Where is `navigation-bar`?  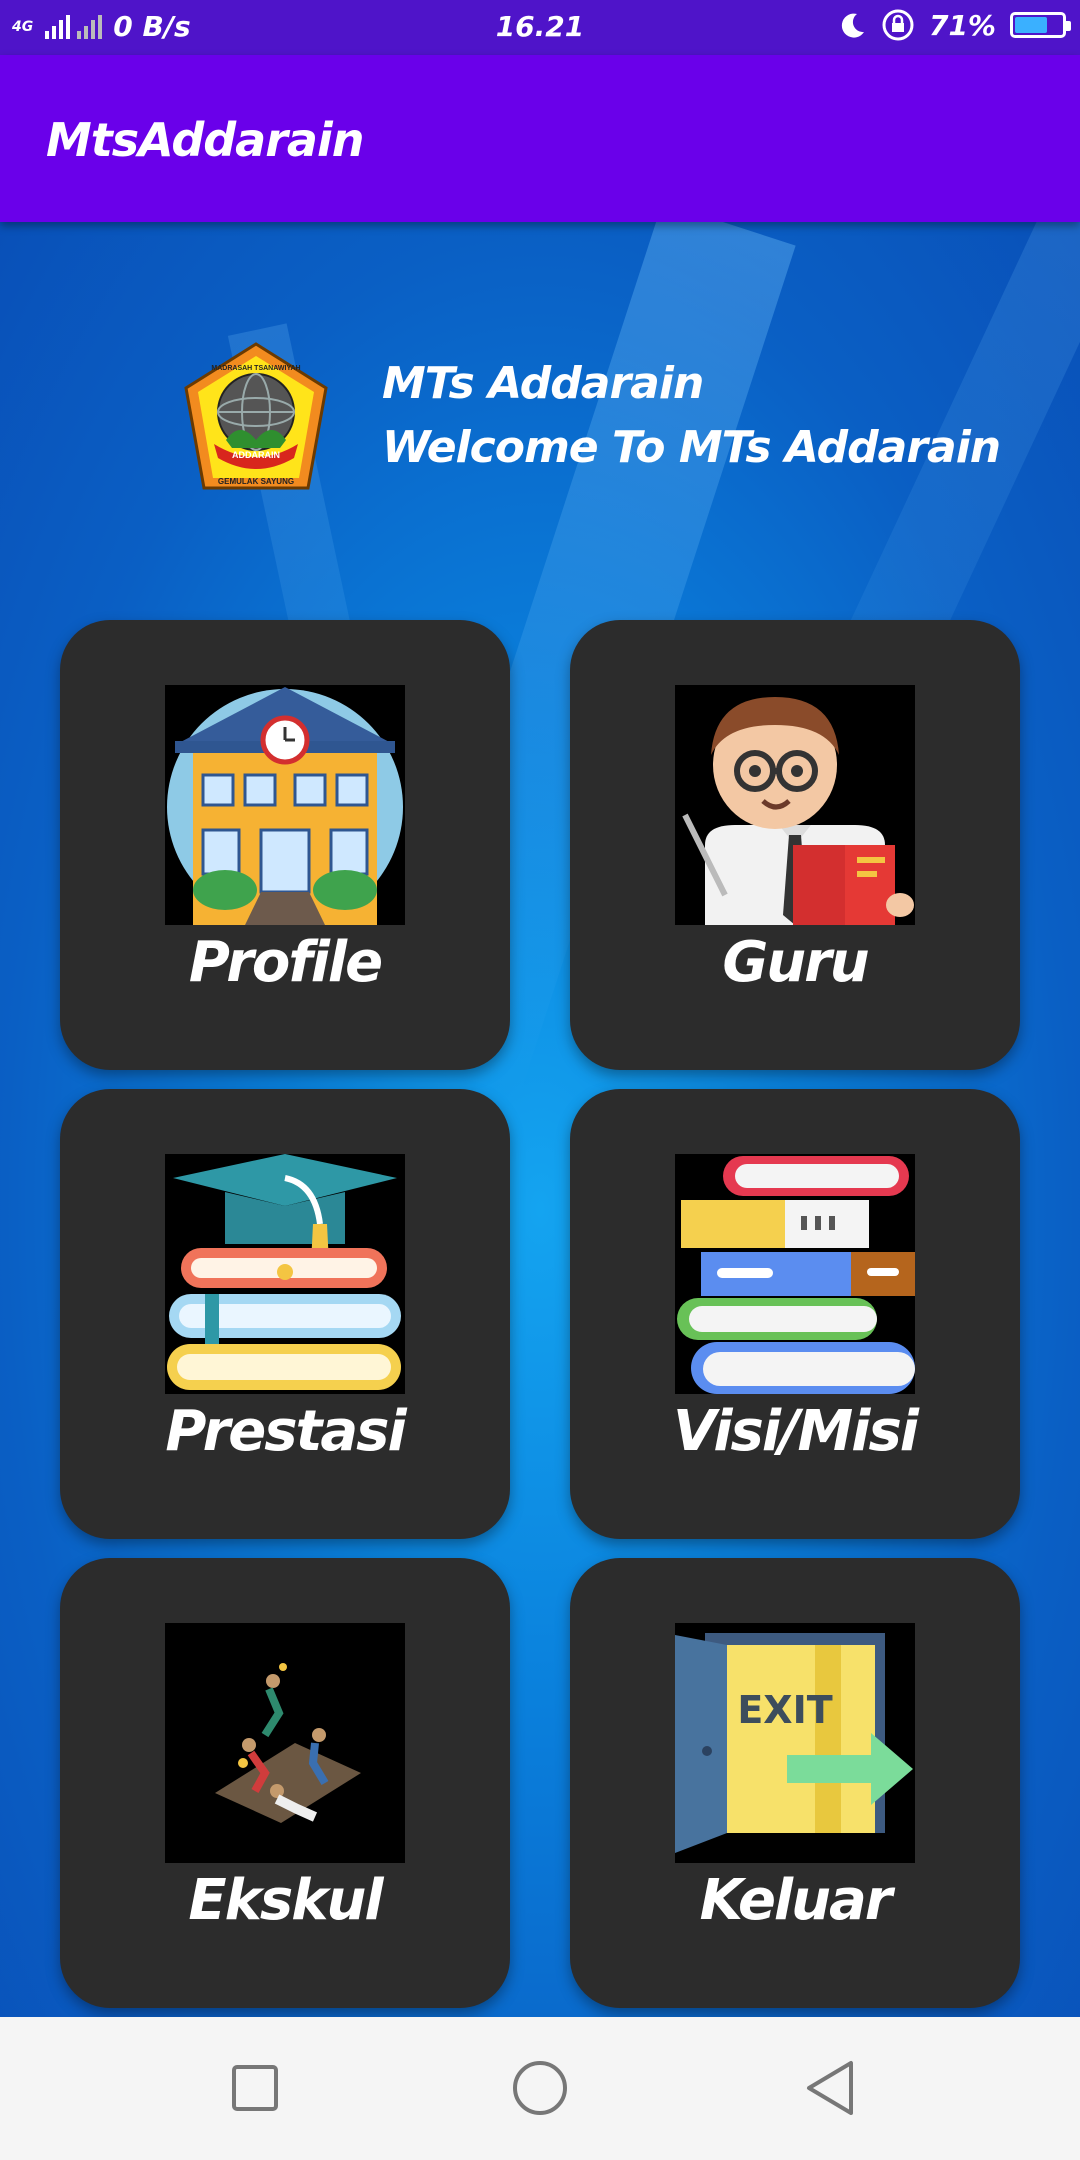 navigation-bar is located at coordinates (540, 2088).